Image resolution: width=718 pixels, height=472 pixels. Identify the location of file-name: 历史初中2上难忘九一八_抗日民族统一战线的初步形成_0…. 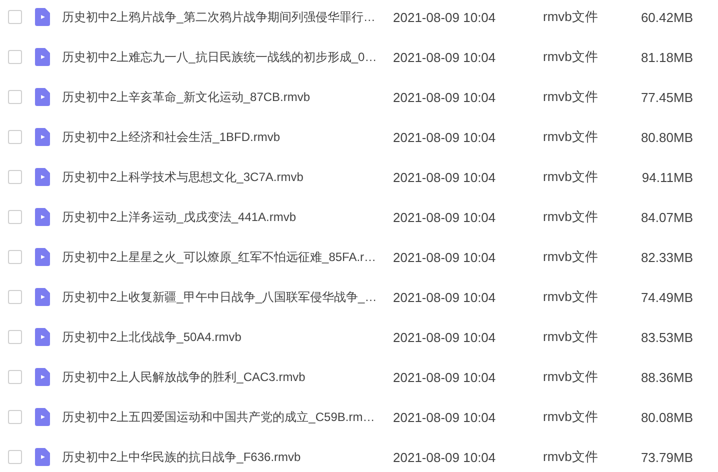
(227, 57).